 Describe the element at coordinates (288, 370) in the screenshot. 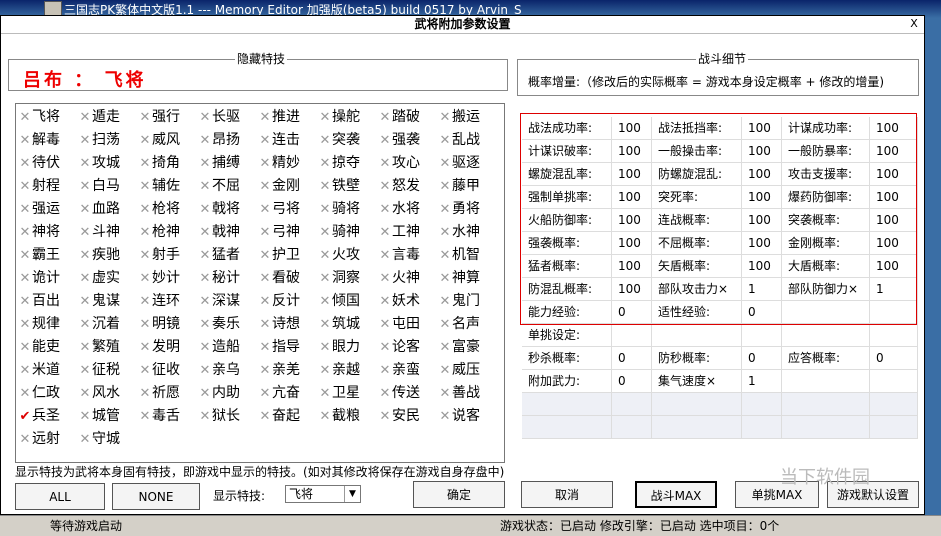

I see `skill-item: ✕ 亲羌` at that location.